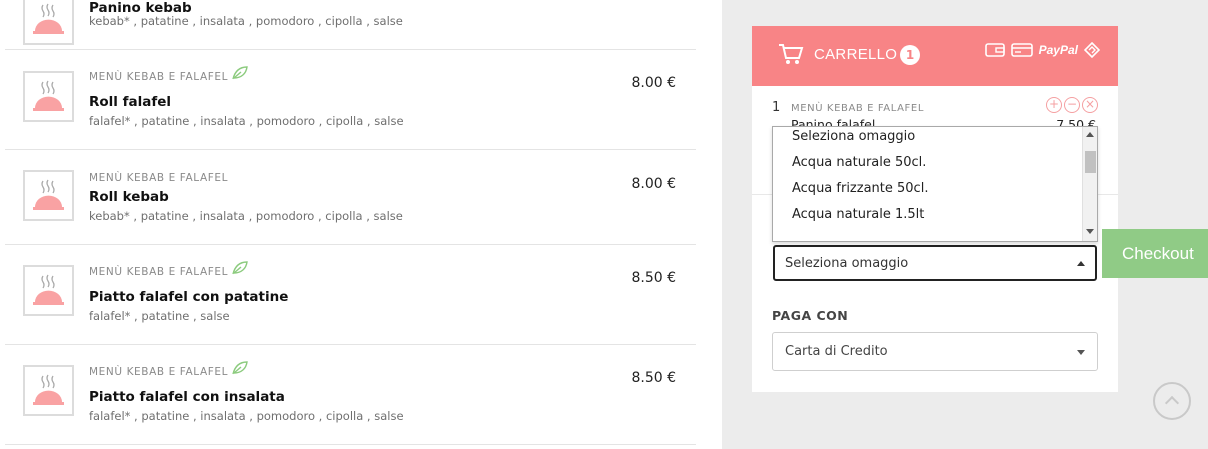 The height and width of the screenshot is (449, 1208). I want to click on delete-item-icon: ×, so click(1090, 105).